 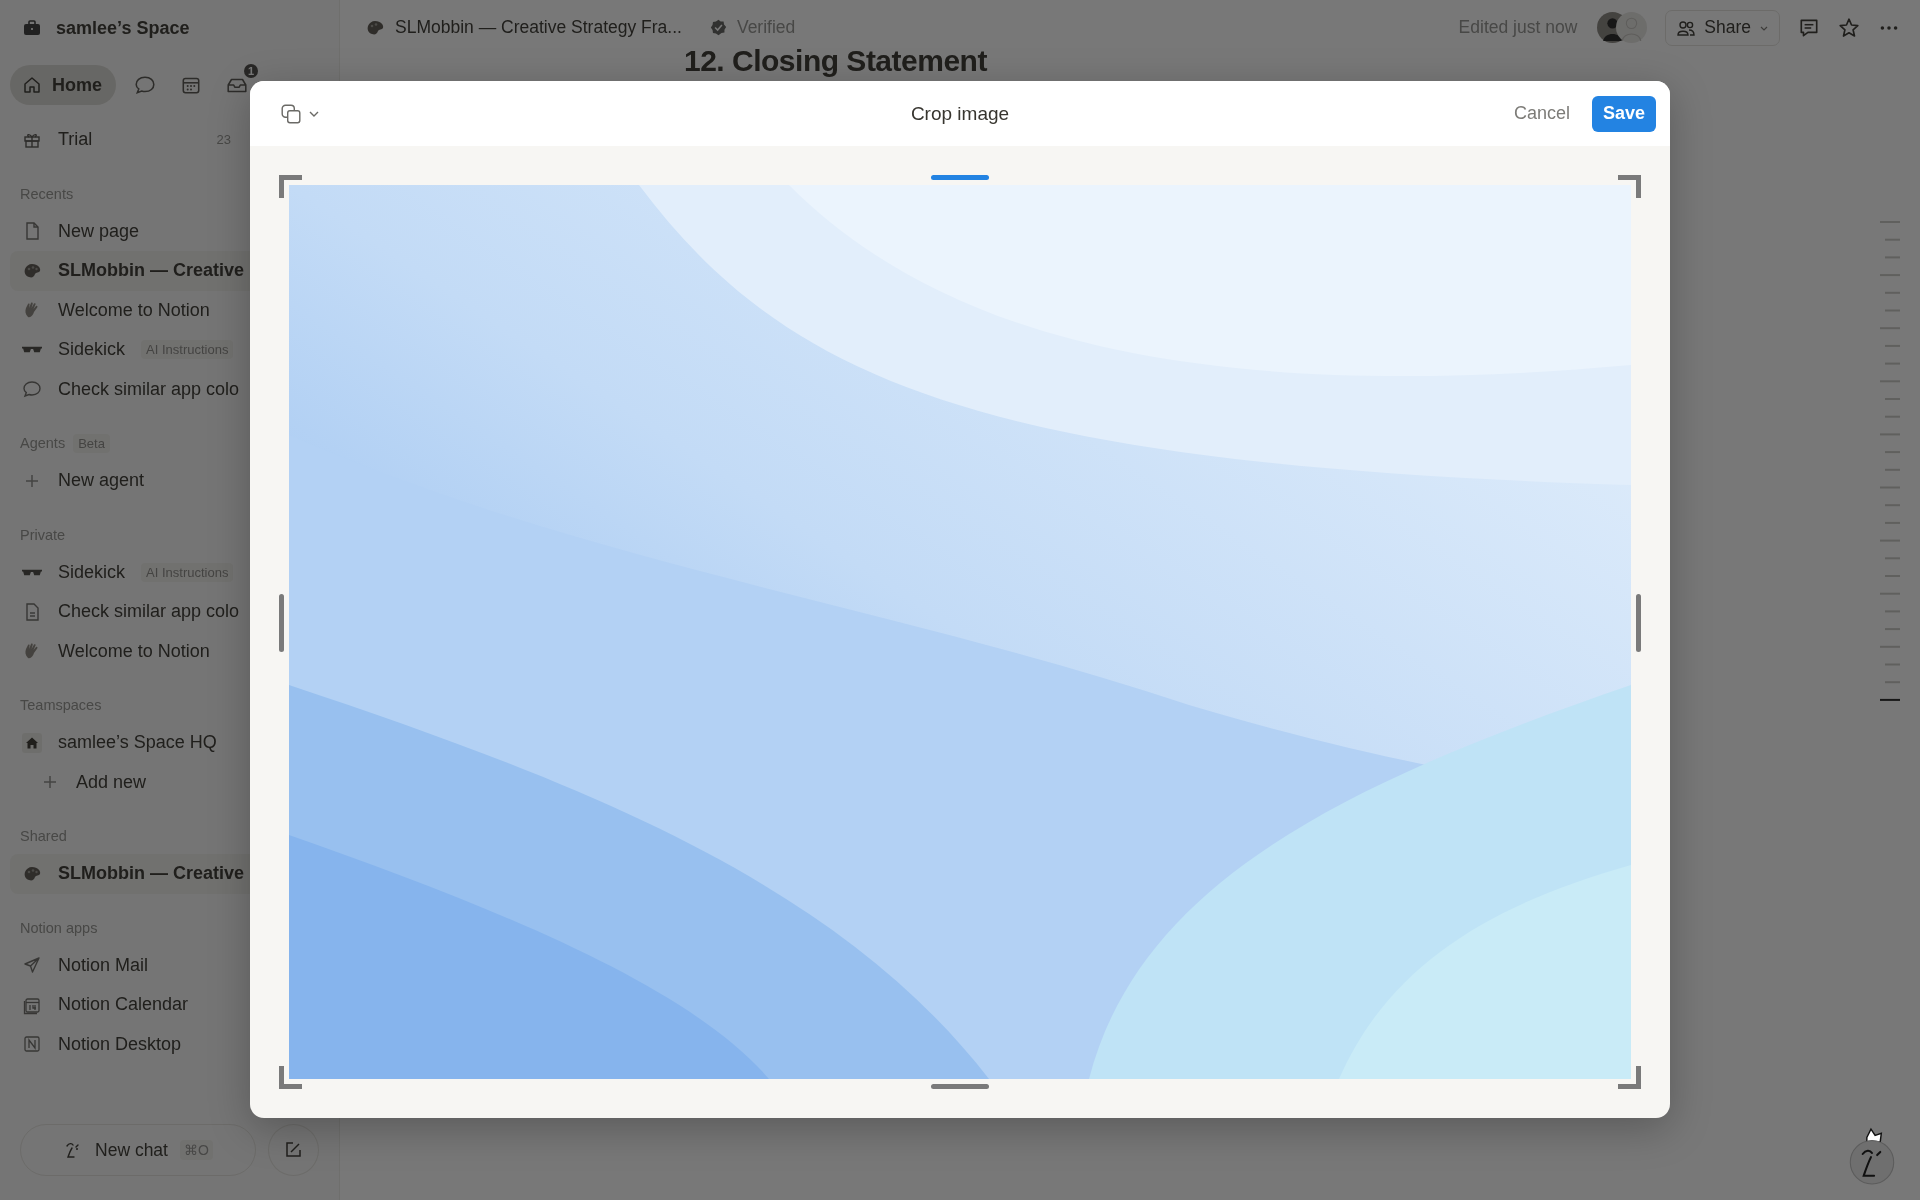 What do you see at coordinates (1809, 27) in the screenshot?
I see `comment-icon` at bounding box center [1809, 27].